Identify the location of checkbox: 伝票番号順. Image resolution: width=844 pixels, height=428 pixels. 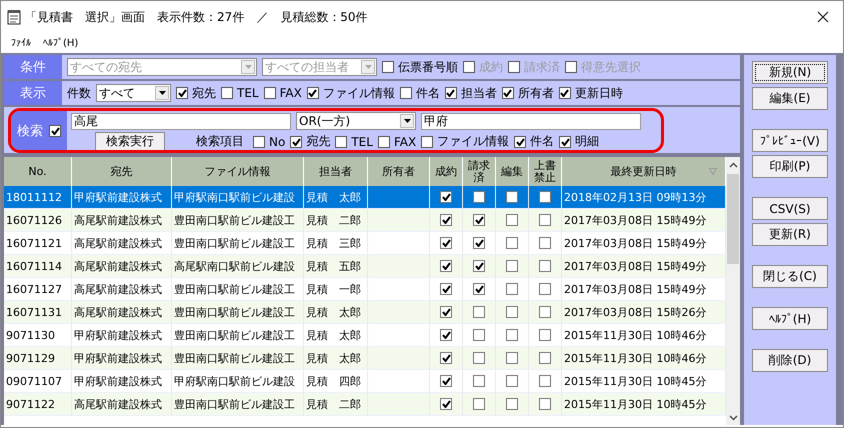
(420, 67).